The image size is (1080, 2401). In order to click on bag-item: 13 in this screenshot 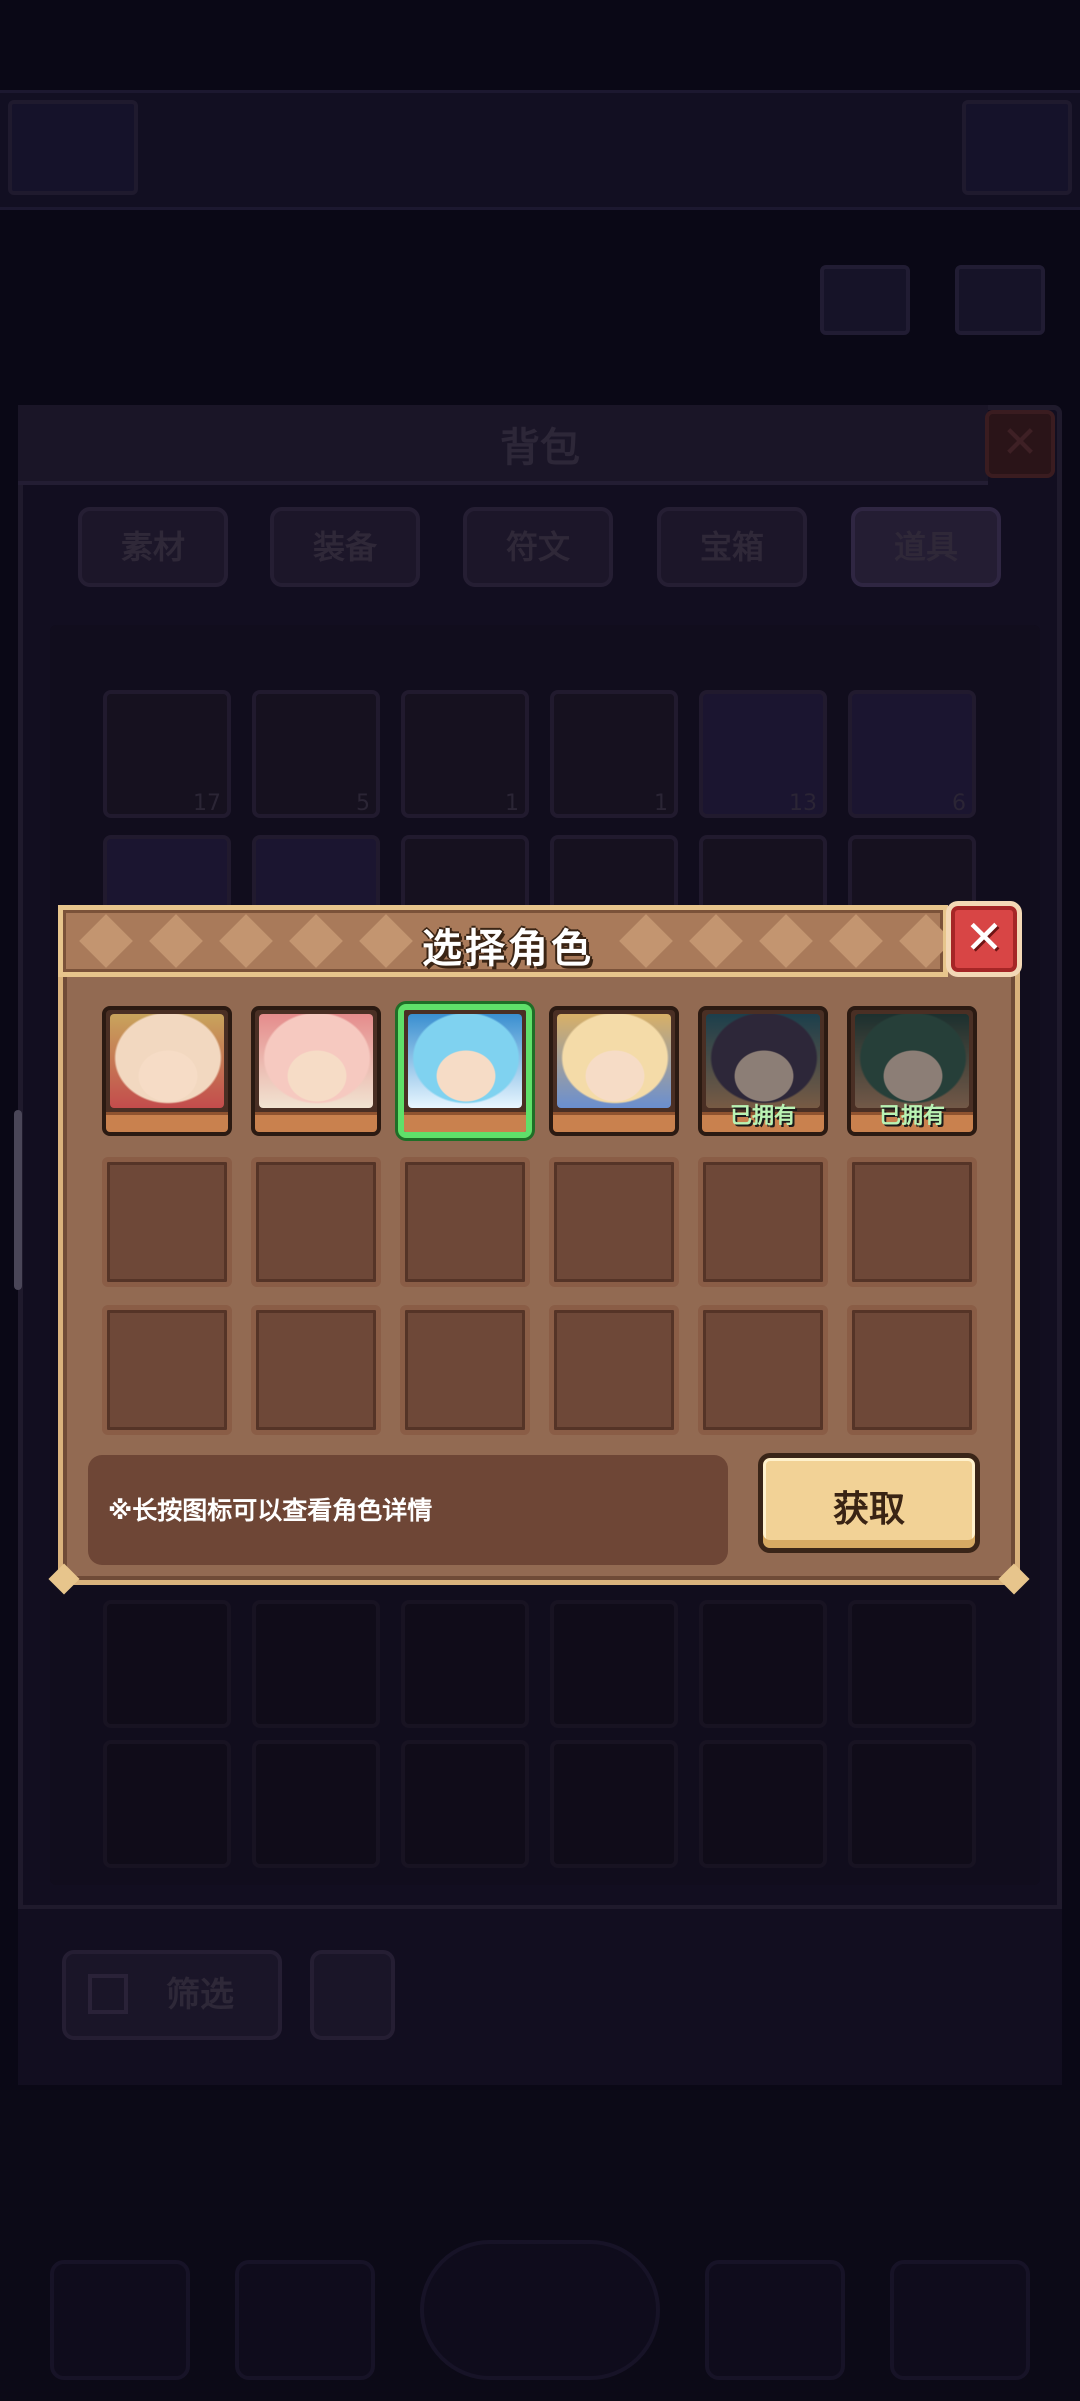, I will do `click(763, 754)`.